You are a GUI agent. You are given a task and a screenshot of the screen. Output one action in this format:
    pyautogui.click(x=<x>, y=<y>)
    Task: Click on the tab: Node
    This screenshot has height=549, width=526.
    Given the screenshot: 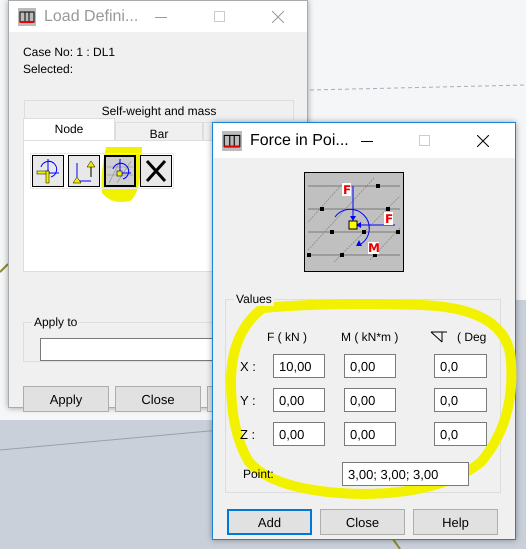 What is the action you would take?
    pyautogui.click(x=69, y=129)
    